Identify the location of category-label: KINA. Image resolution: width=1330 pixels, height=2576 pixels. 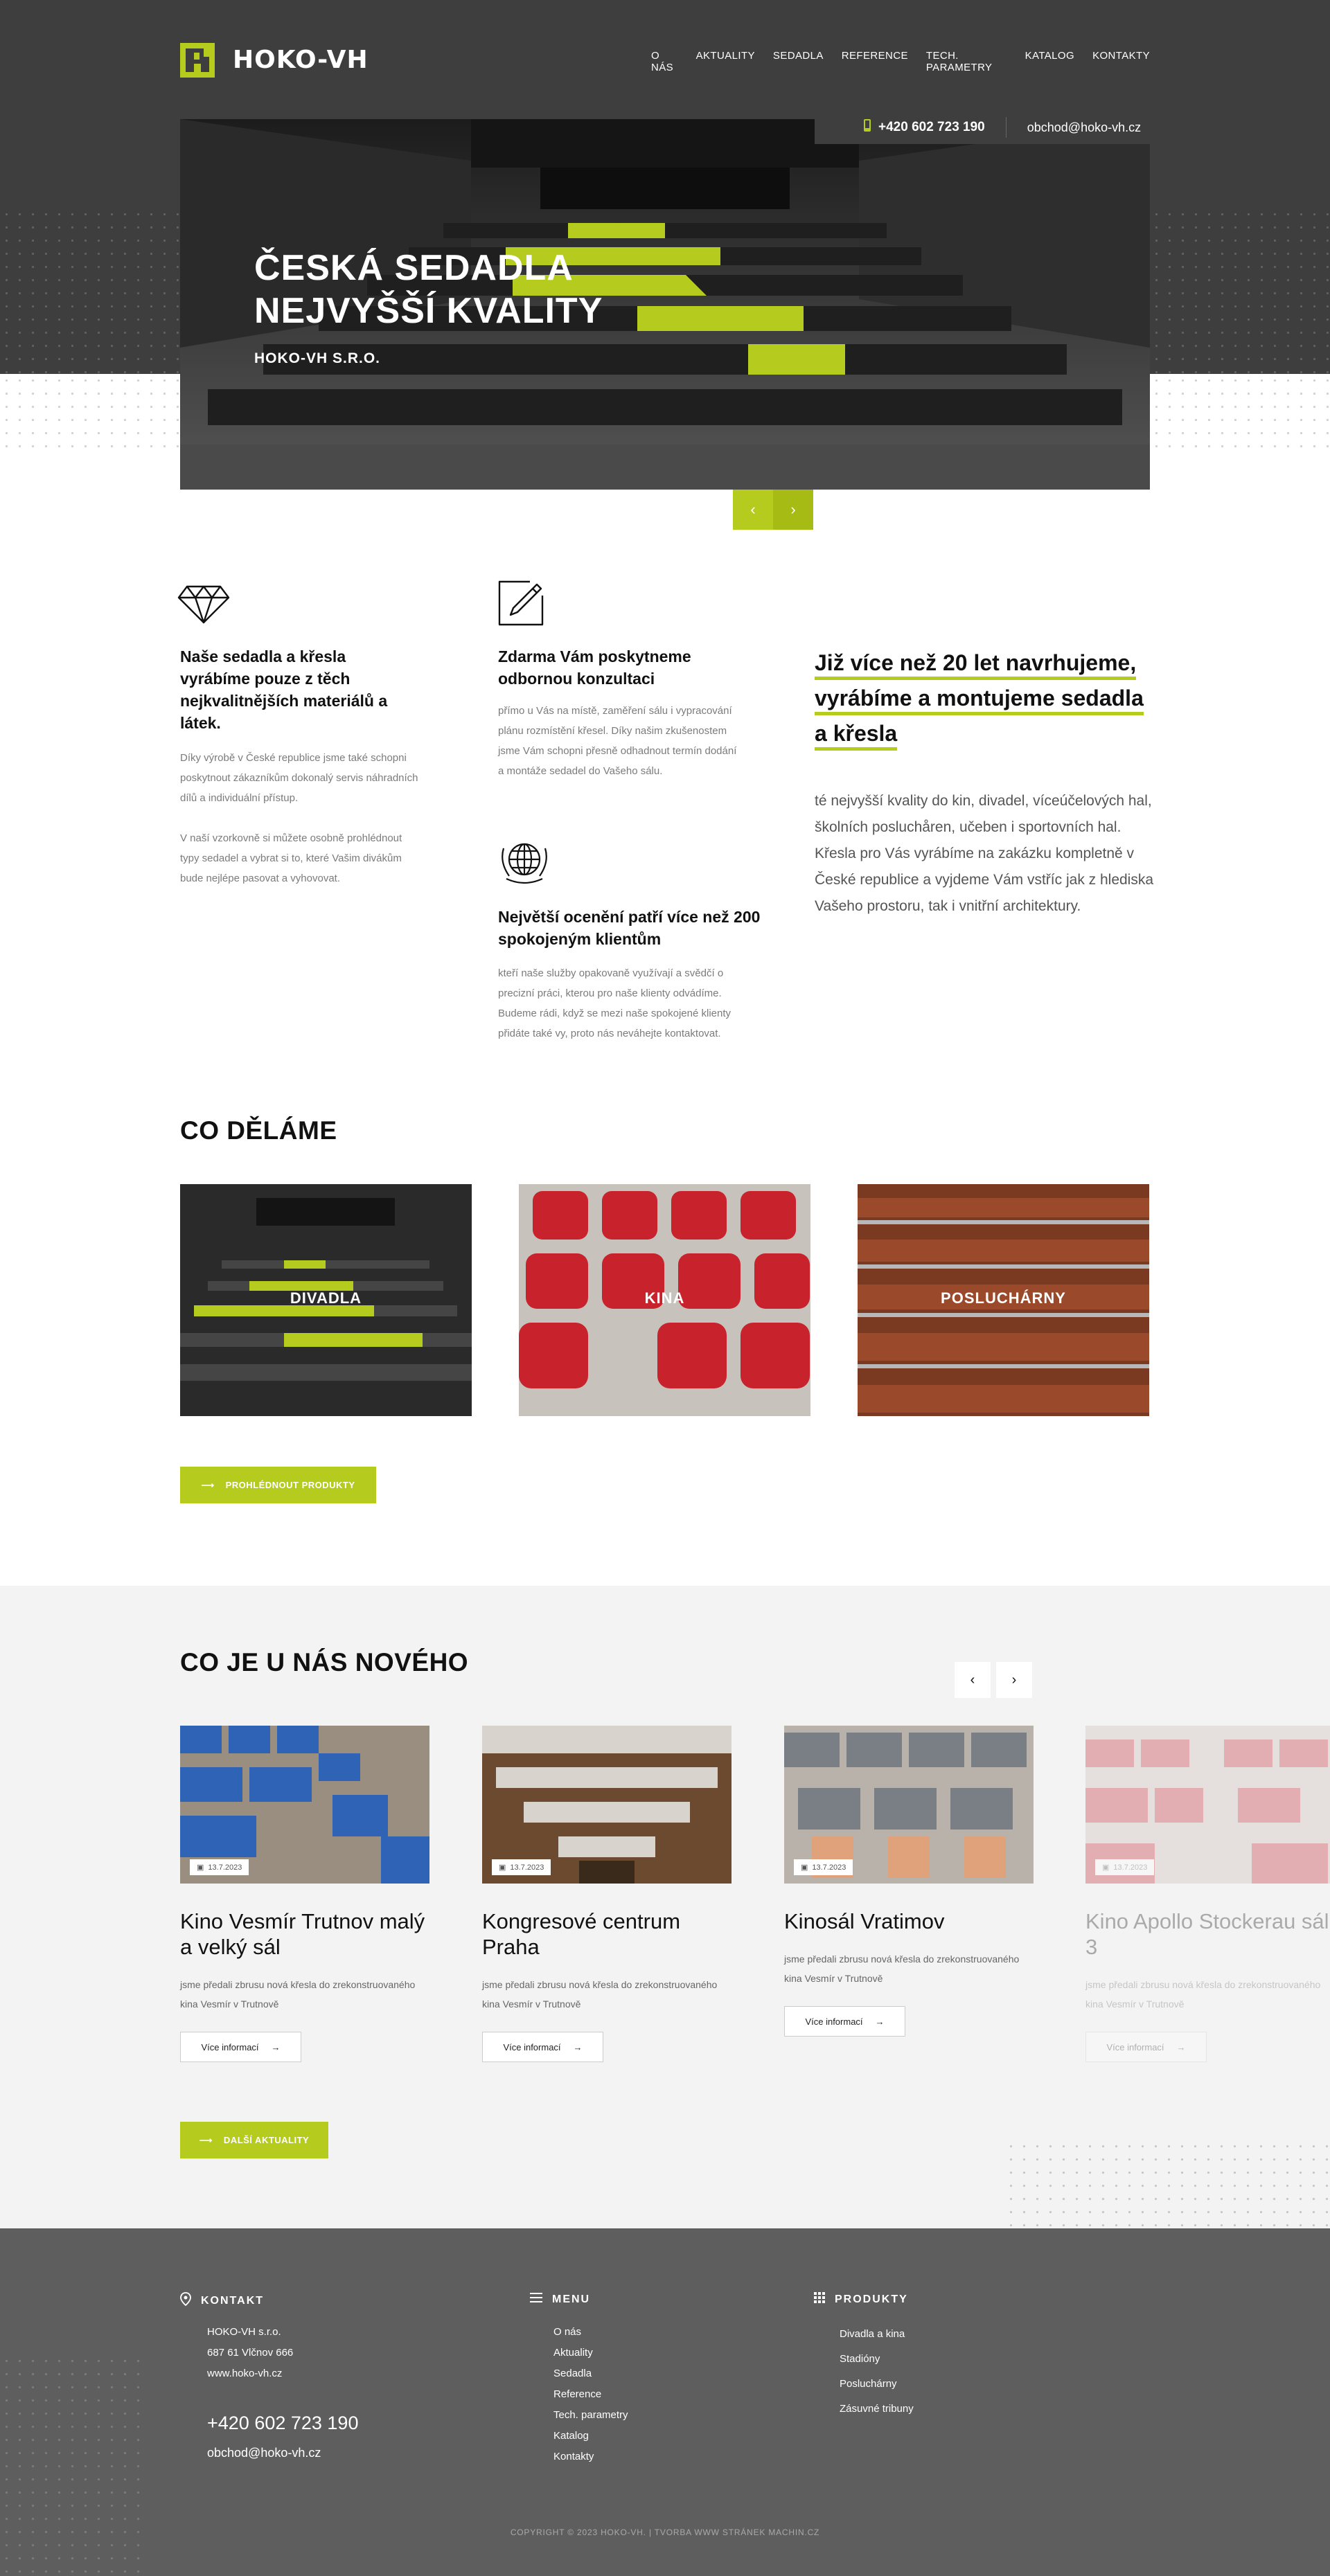
(664, 1298).